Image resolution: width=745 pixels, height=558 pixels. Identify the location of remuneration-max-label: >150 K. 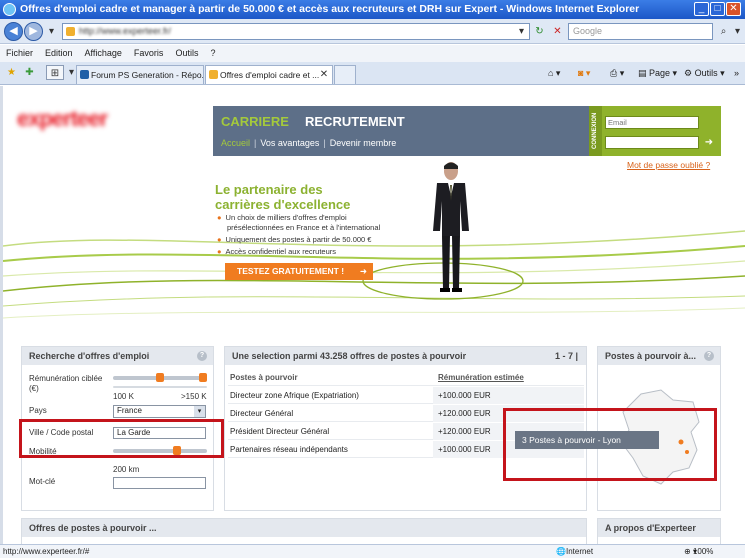
(194, 396).